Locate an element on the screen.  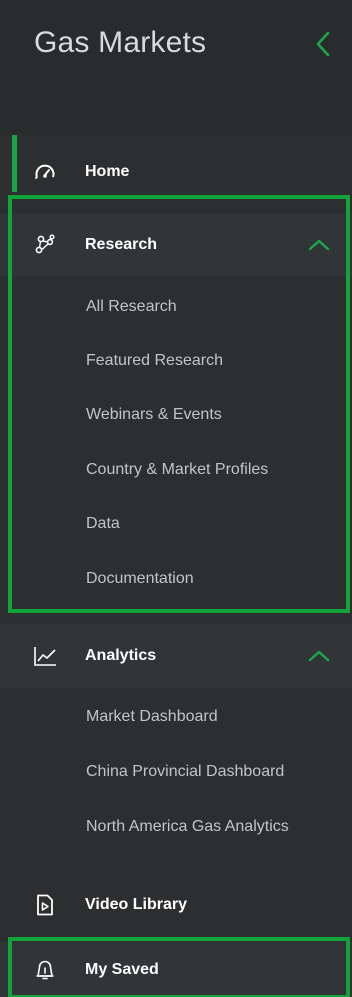
research-nodes-icon is located at coordinates (45, 245).